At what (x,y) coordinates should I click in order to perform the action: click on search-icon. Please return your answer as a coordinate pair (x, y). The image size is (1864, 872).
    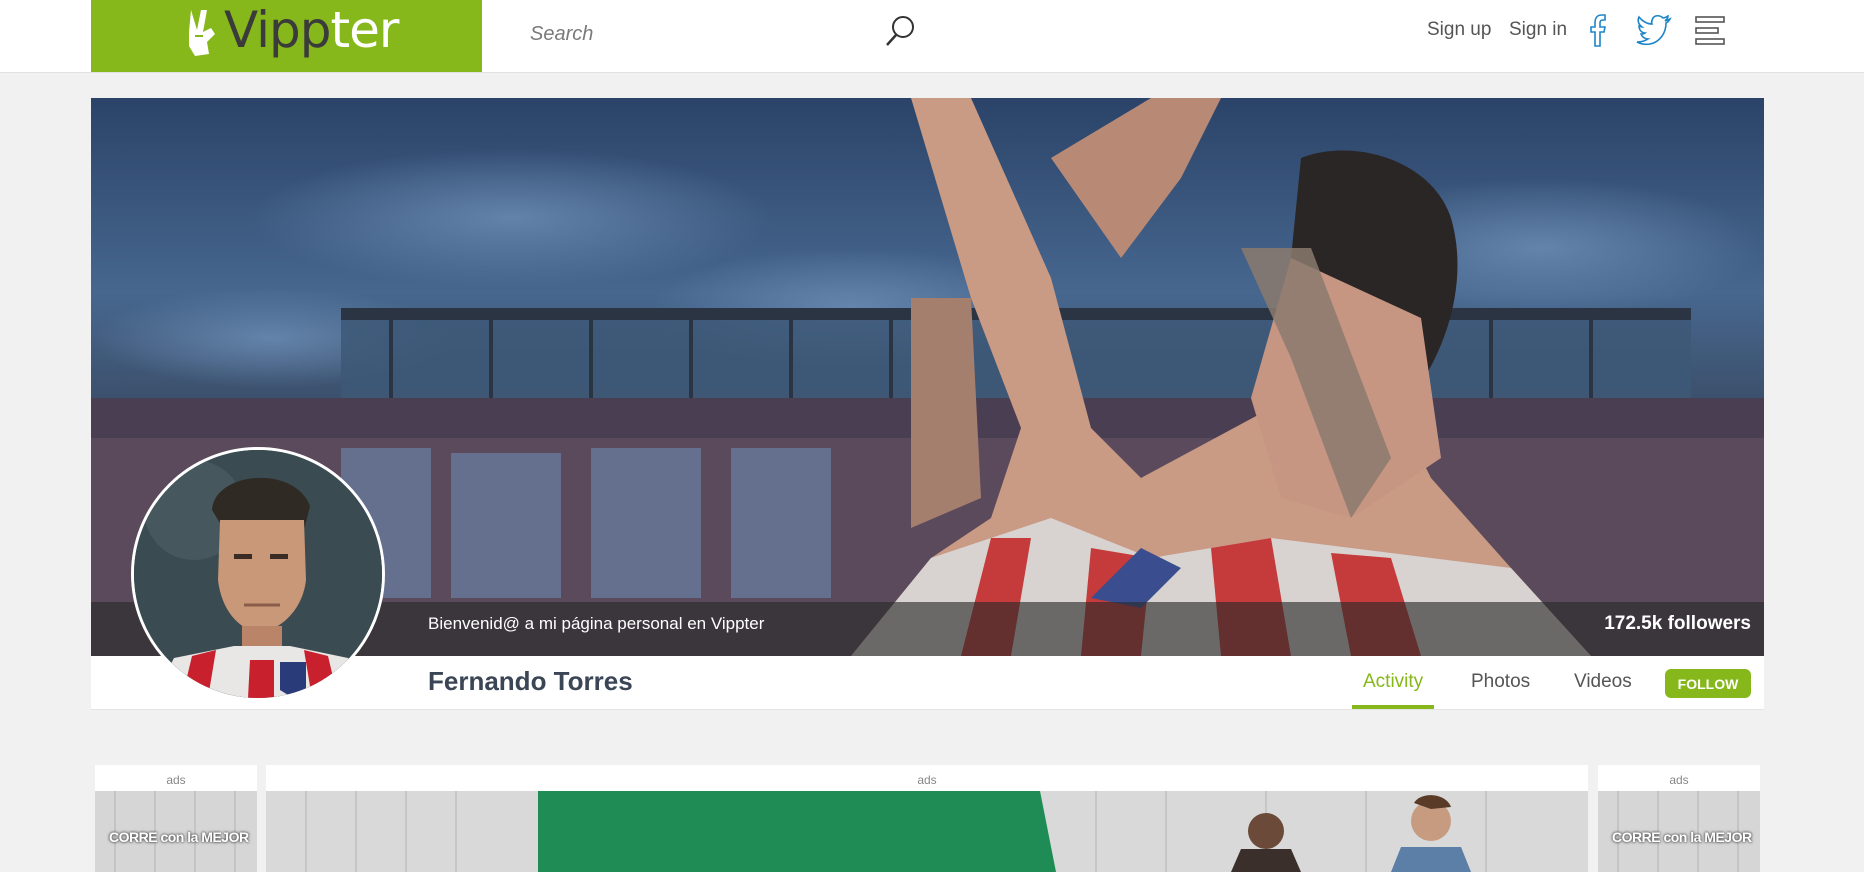
    Looking at the image, I should click on (900, 31).